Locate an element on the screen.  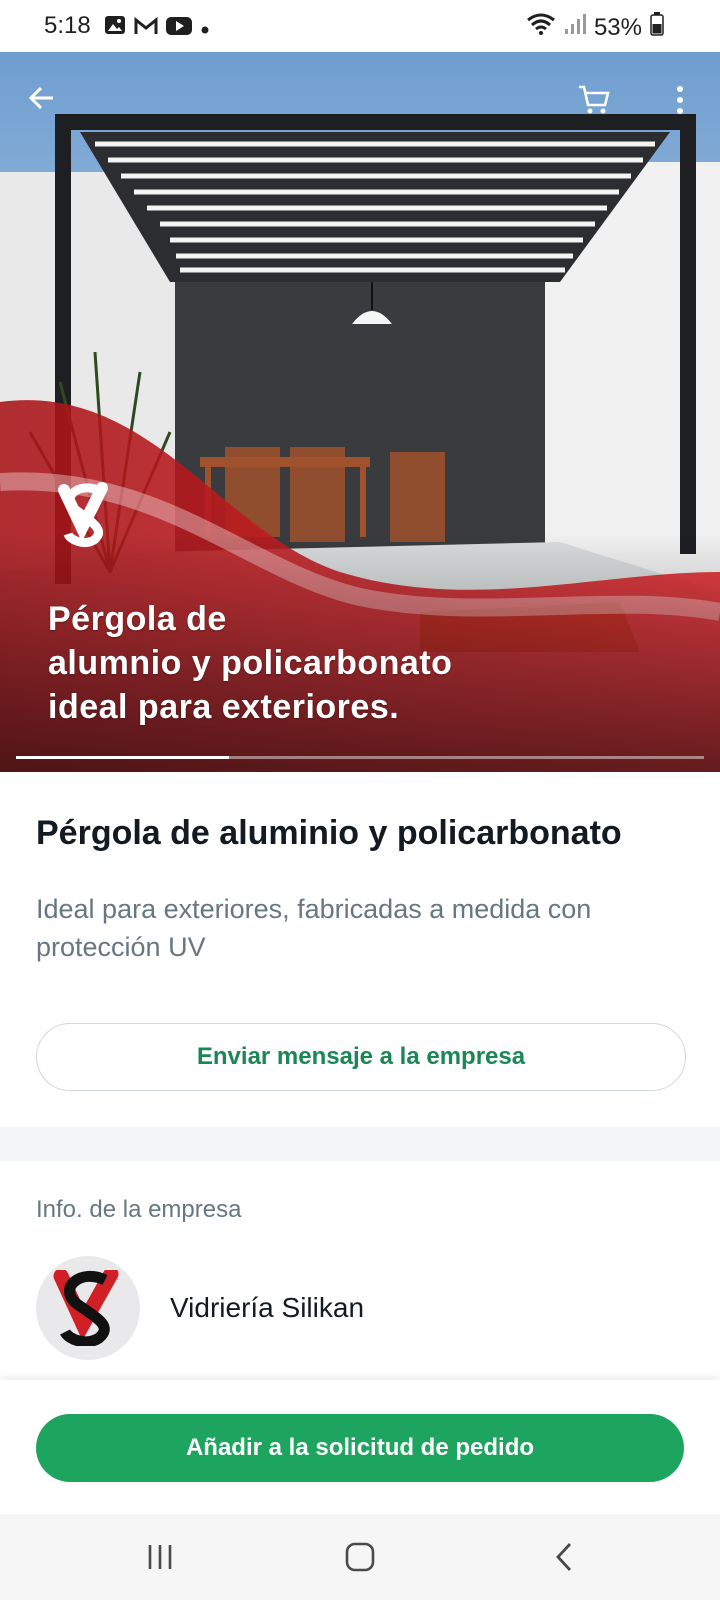
home-button is located at coordinates (360, 1557).